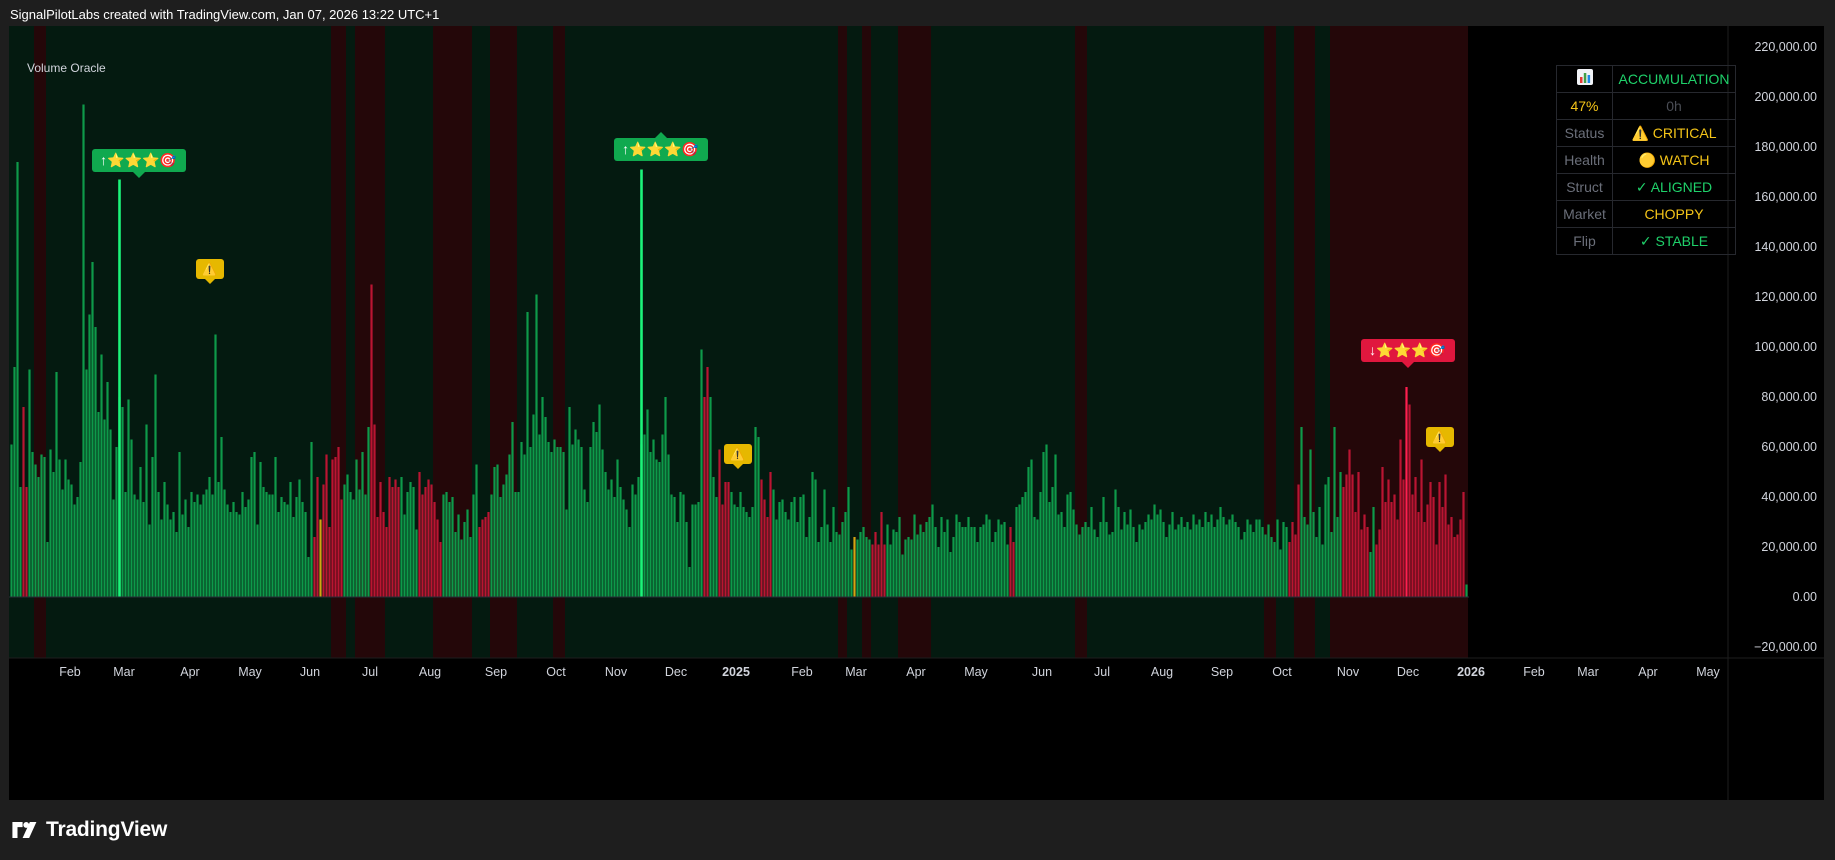 The height and width of the screenshot is (860, 1835). Describe the element at coordinates (1584, 187) in the screenshot. I see `struct-key: Struct` at that location.